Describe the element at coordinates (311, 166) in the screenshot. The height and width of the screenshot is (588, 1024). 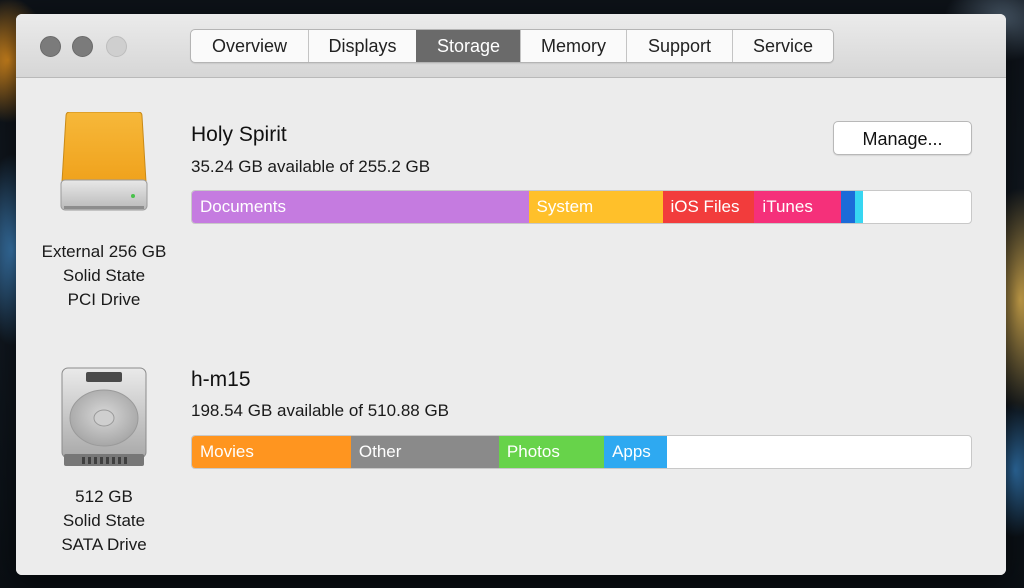
I see `volume-availability: 35.24 GB available of 255.2 GB` at that location.